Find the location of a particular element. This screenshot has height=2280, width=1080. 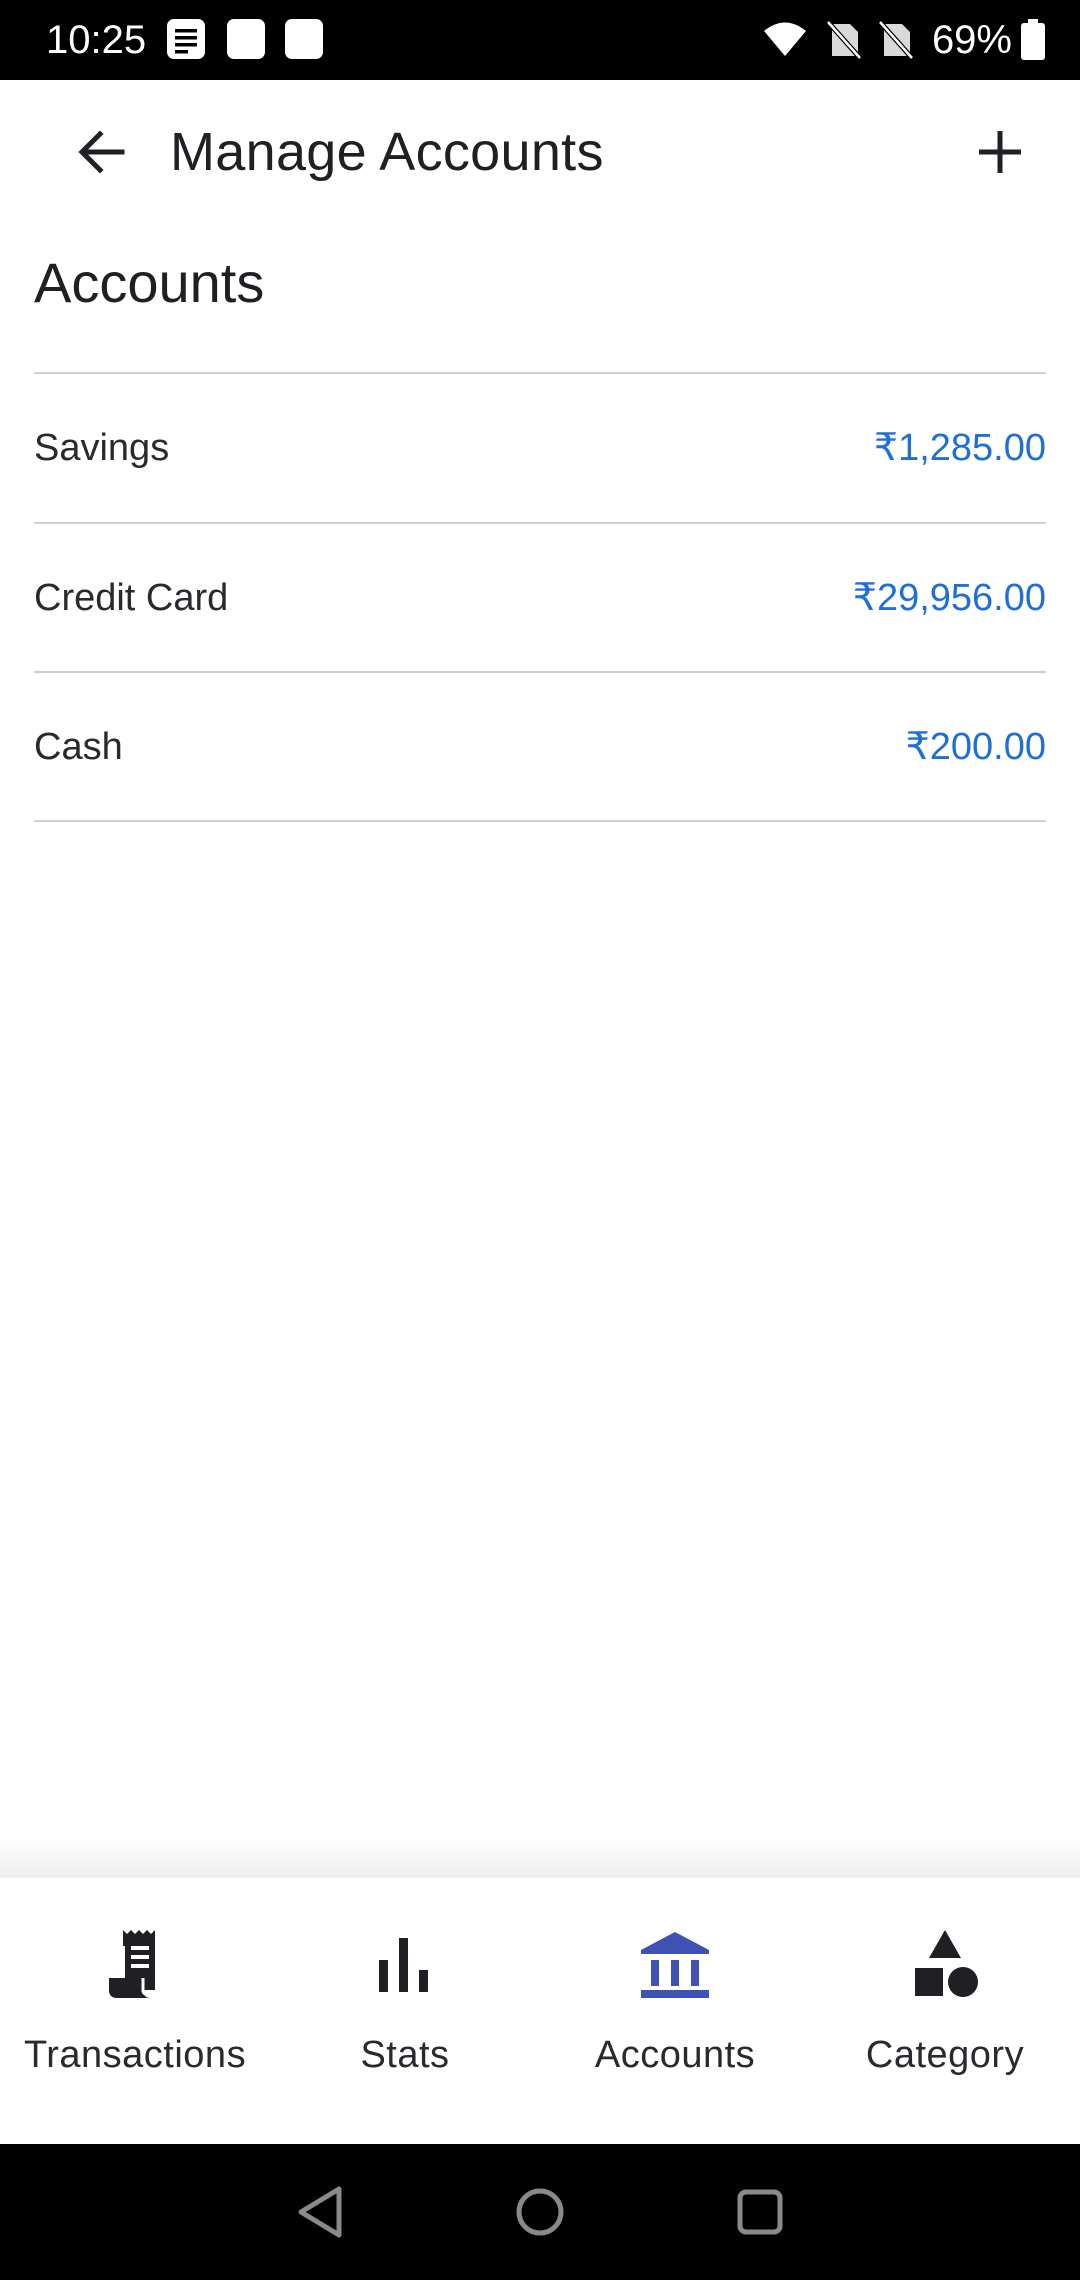

app-bar: Manage Accounts is located at coordinates (540, 148).